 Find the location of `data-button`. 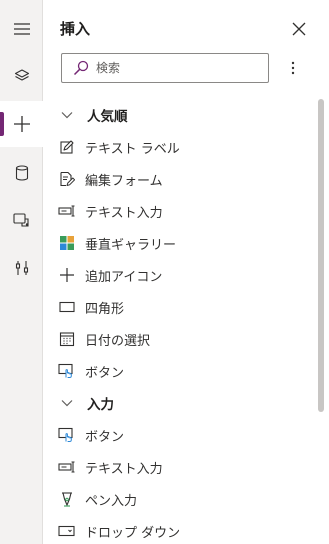

data-button is located at coordinates (21, 173).